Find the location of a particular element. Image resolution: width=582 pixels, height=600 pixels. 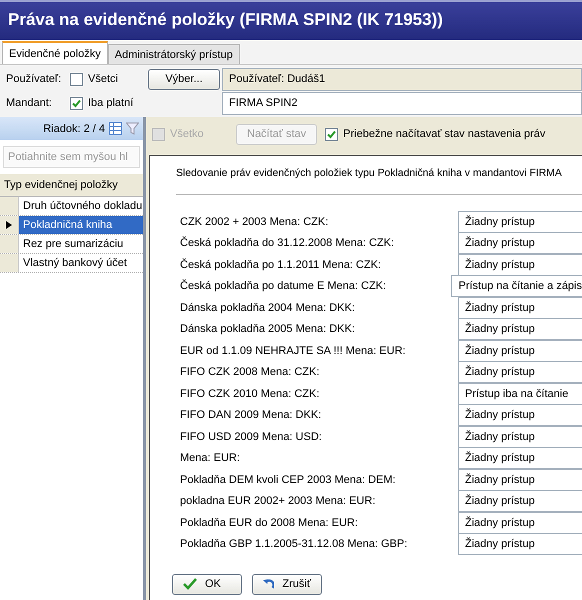

user-label: Používateľ: is located at coordinates (34, 79).